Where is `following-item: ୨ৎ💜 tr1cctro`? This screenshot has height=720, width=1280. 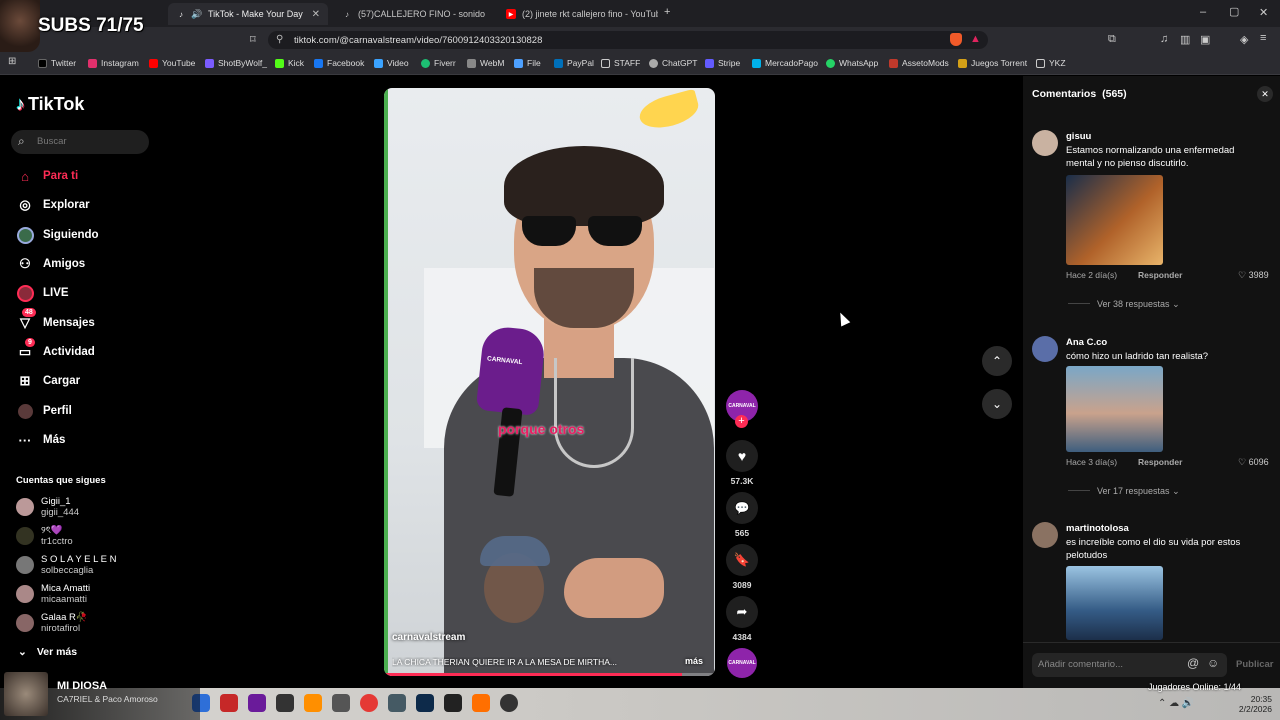
following-item: ୨ৎ💜 tr1cctro is located at coordinates (44, 536).